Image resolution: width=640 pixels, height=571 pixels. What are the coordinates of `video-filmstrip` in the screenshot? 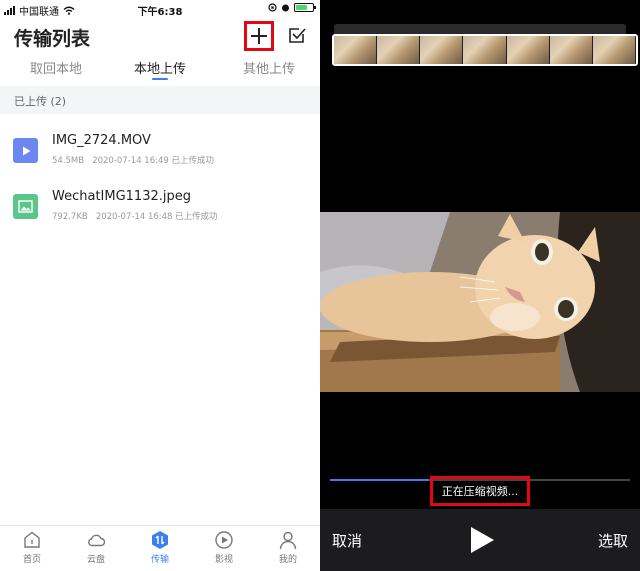 It's located at (485, 50).